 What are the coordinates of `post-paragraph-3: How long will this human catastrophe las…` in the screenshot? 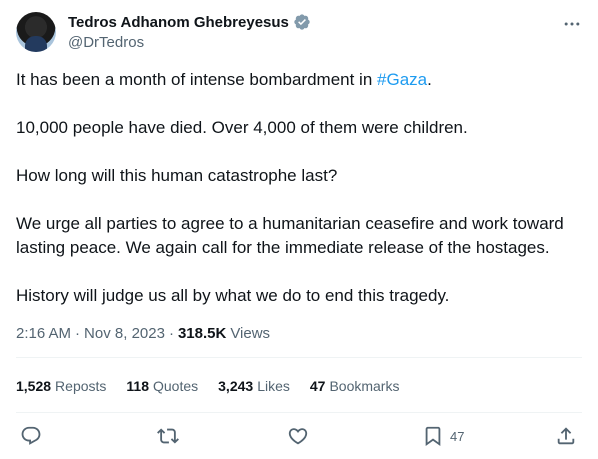 It's located at (177, 175).